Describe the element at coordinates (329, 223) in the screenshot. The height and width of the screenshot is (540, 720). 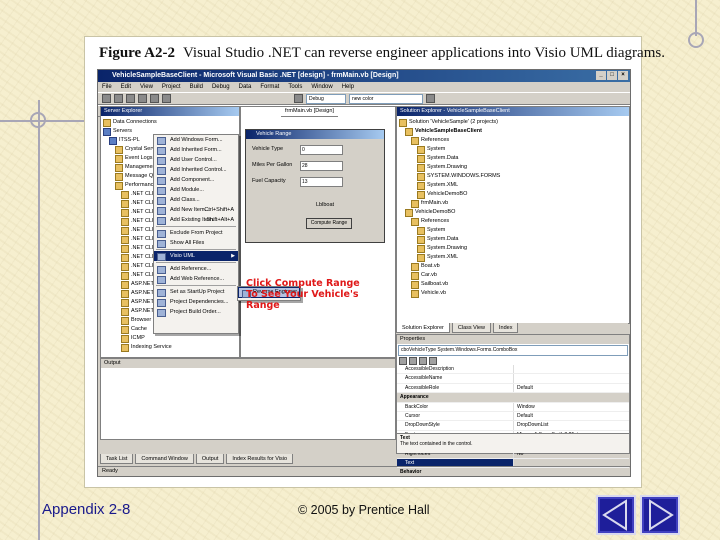
I see `compute-range-button: Compute Range` at that location.